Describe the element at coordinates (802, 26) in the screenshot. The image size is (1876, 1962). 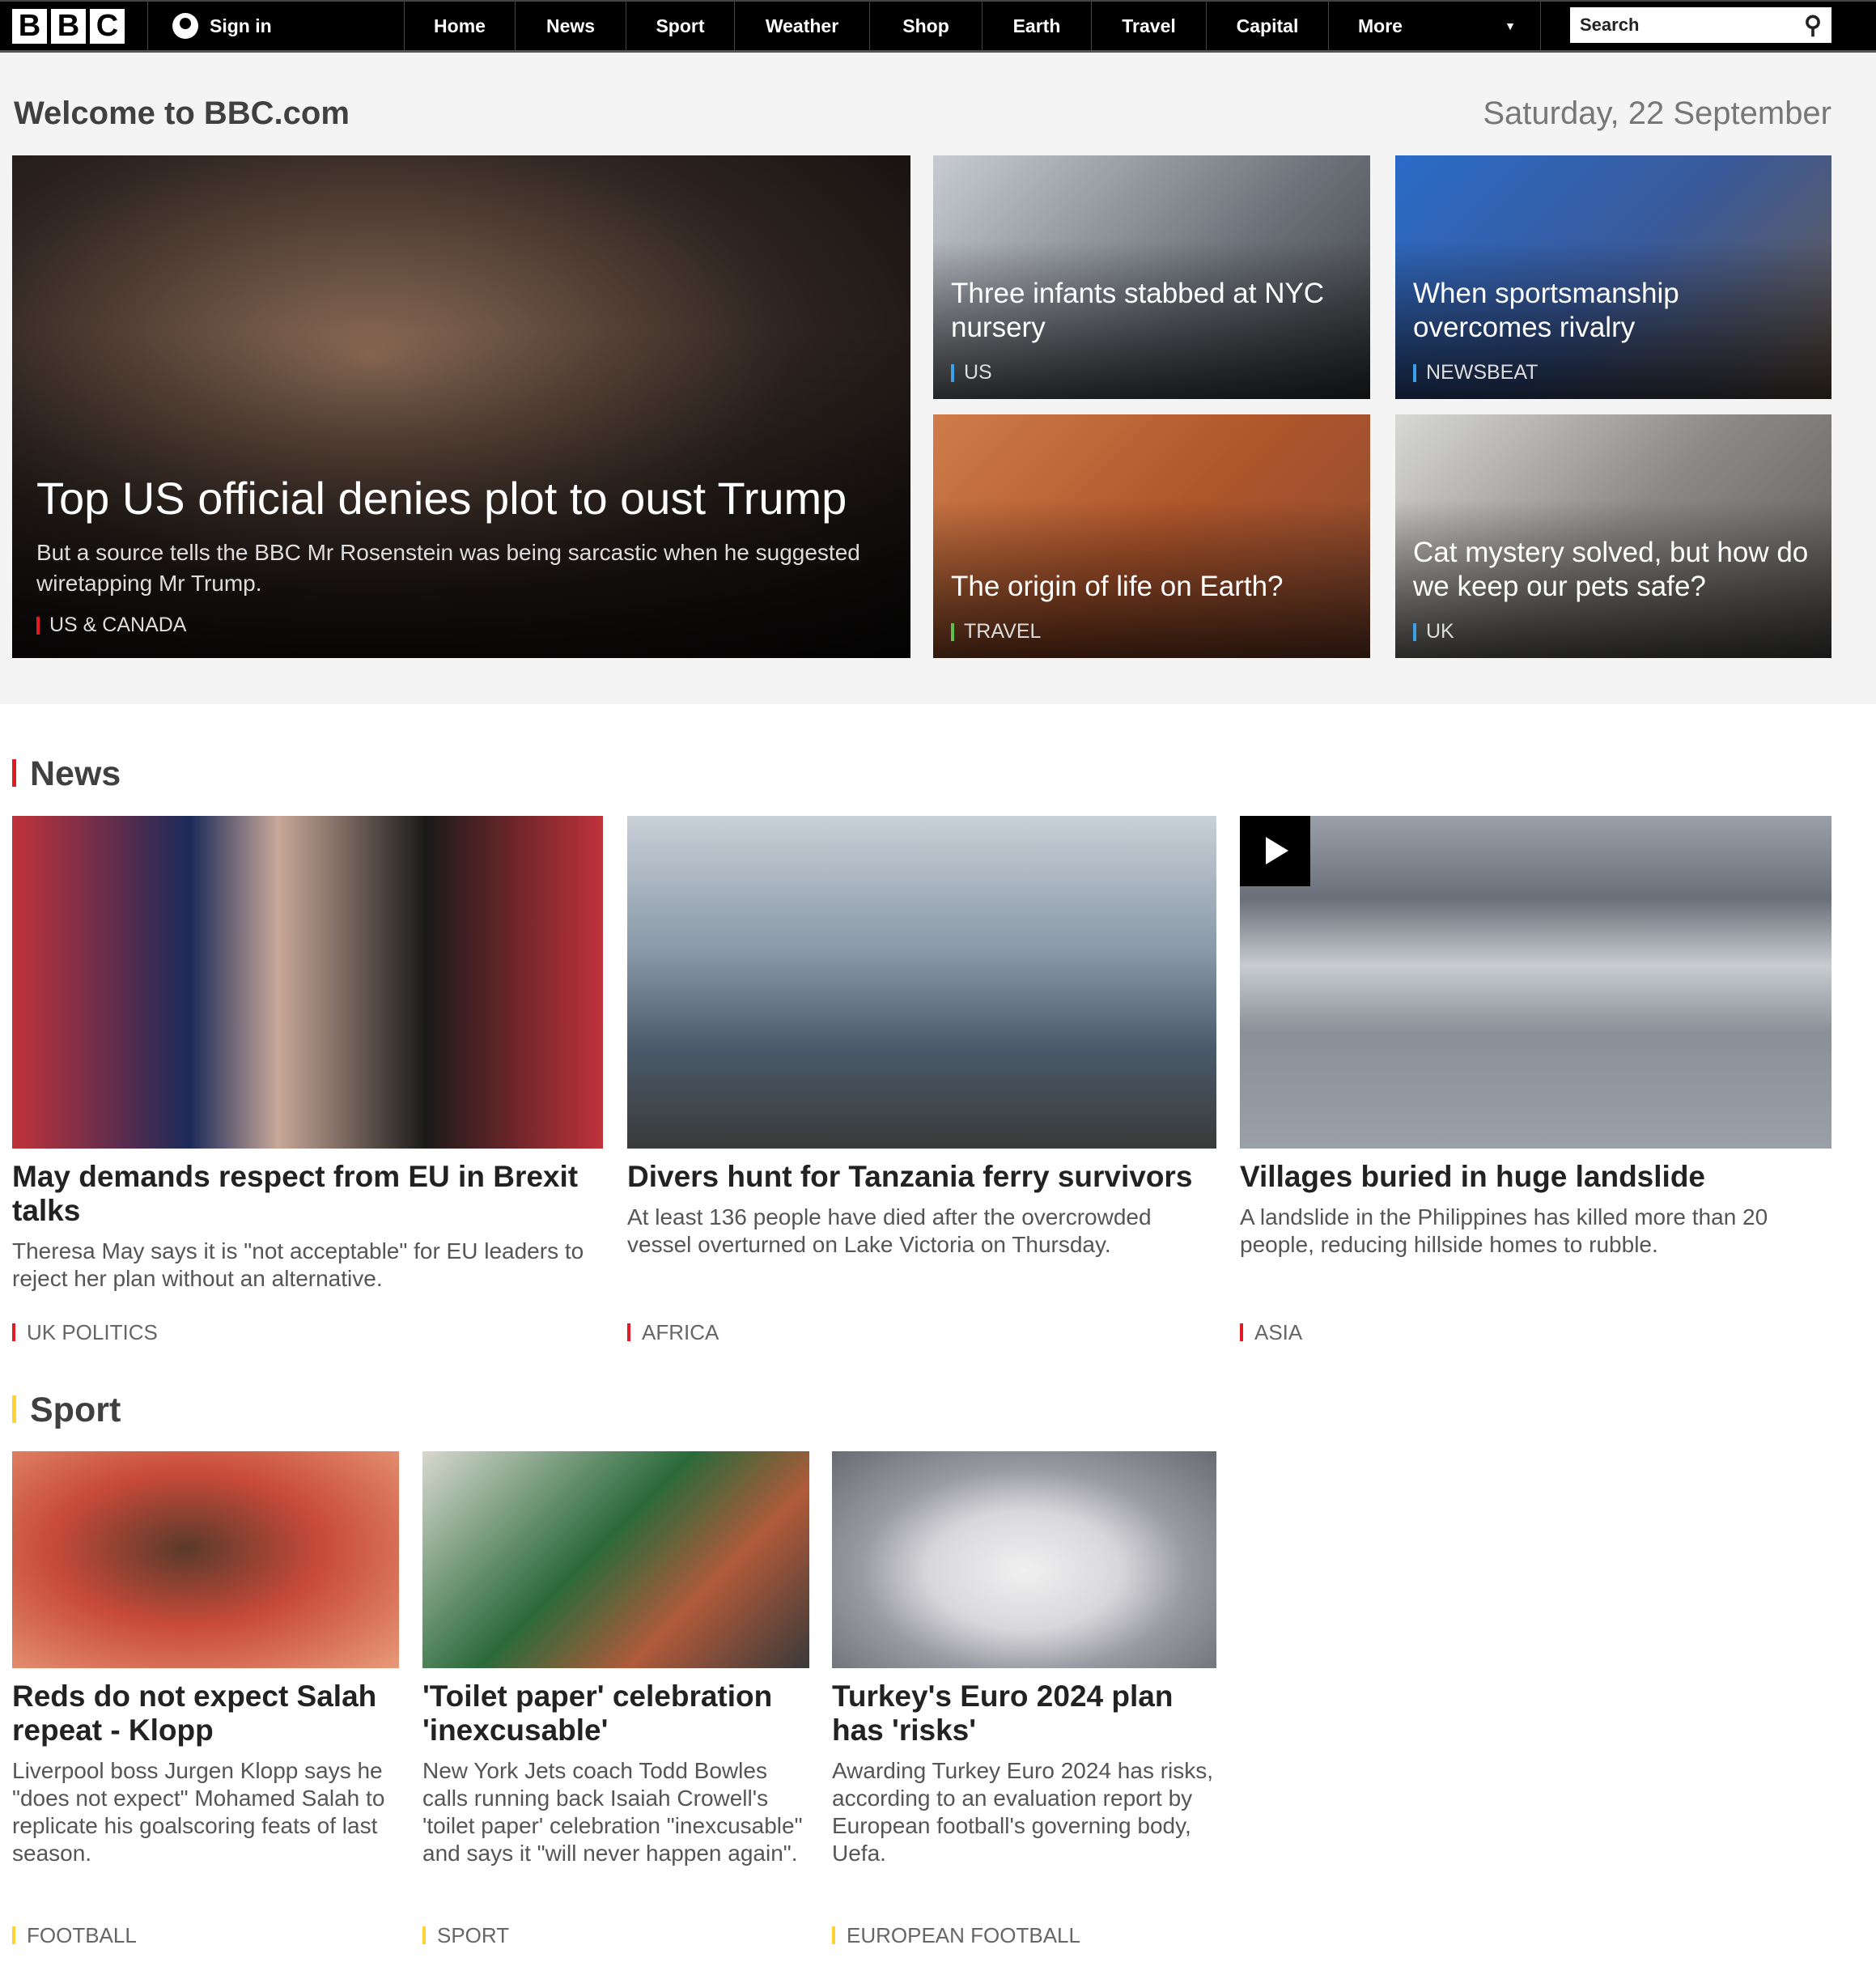
I see `nav-weather: Weather` at that location.